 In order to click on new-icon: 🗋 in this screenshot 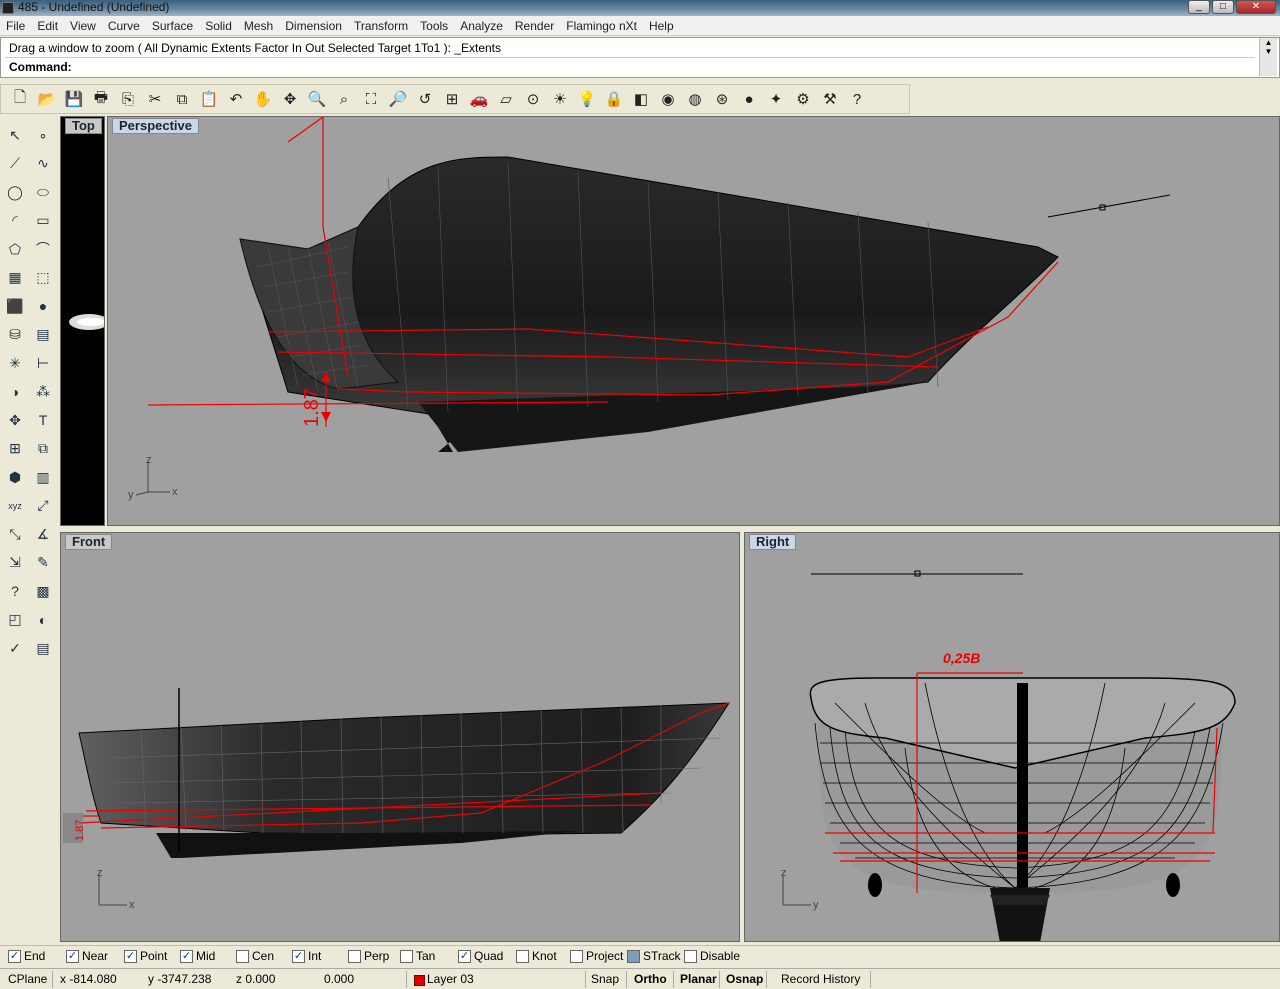, I will do `click(20, 99)`.